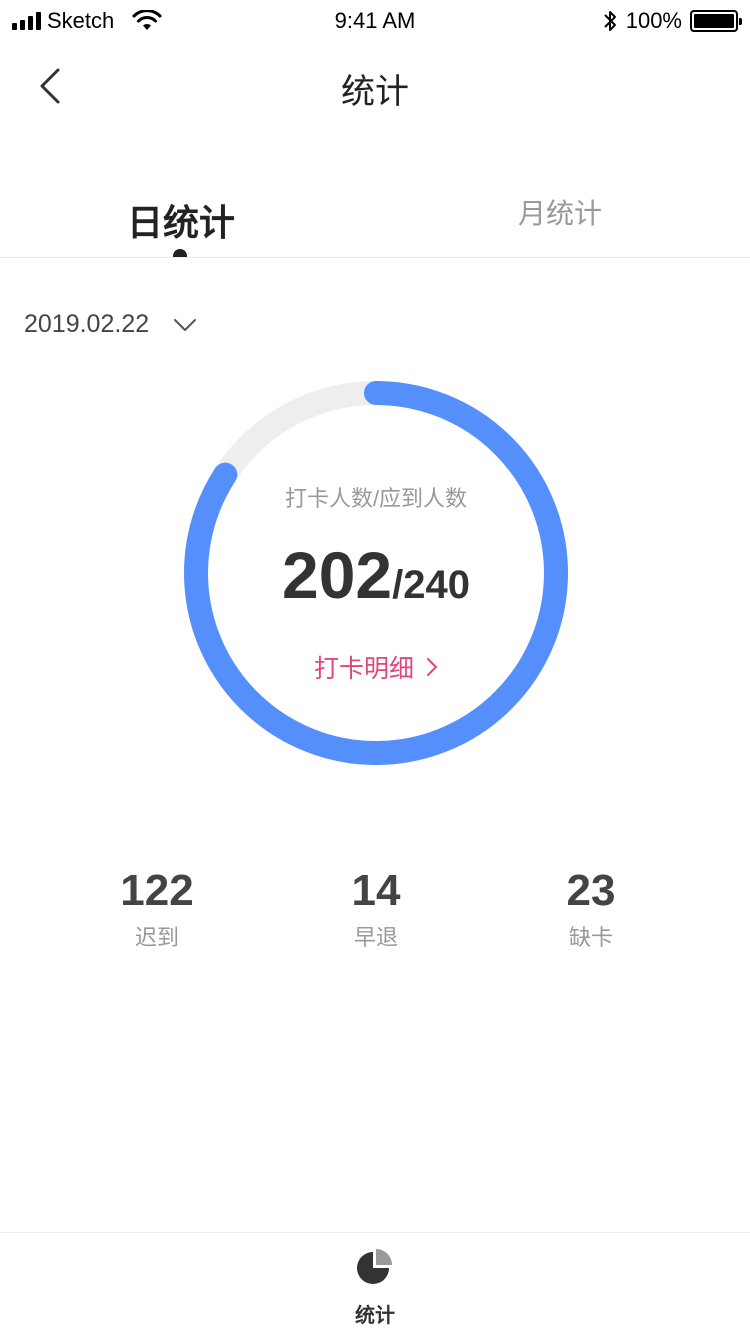 Image resolution: width=750 pixels, height=1334 pixels. I want to click on stats-row: 122 迟到 14 早退 23 缺卡, so click(375, 916).